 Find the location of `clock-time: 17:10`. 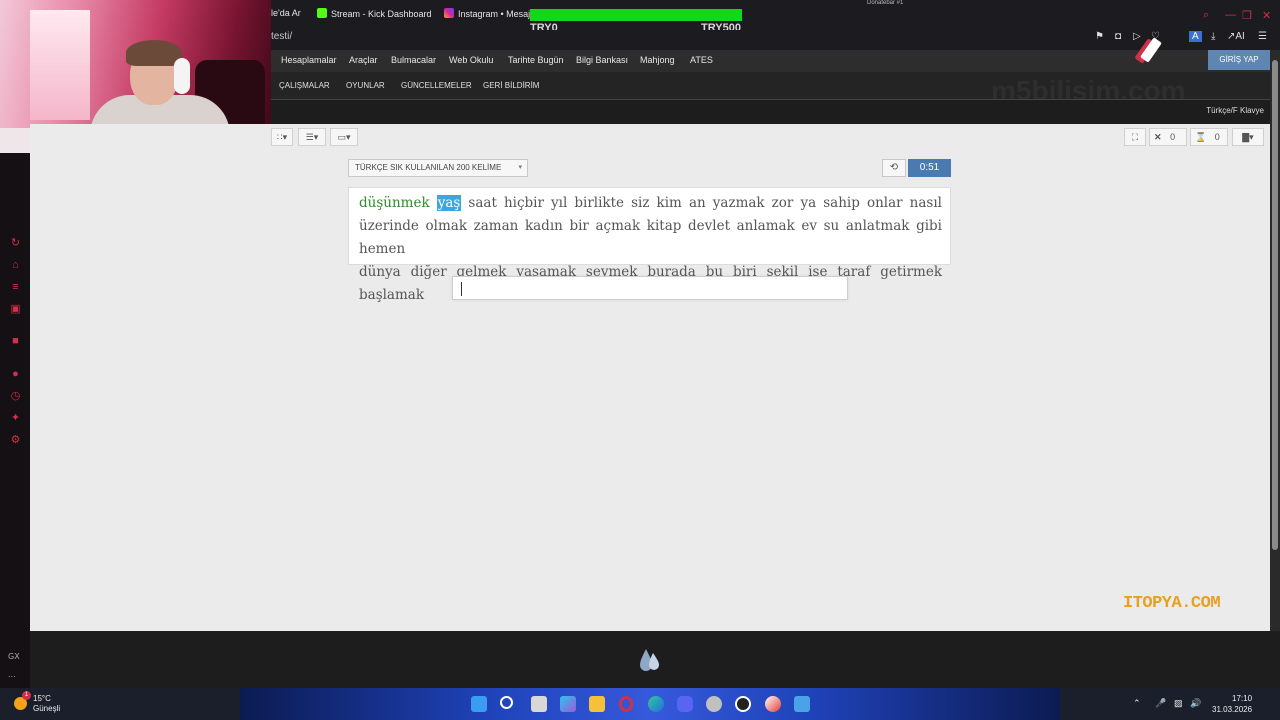

clock-time: 17:10 is located at coordinates (1242, 698).